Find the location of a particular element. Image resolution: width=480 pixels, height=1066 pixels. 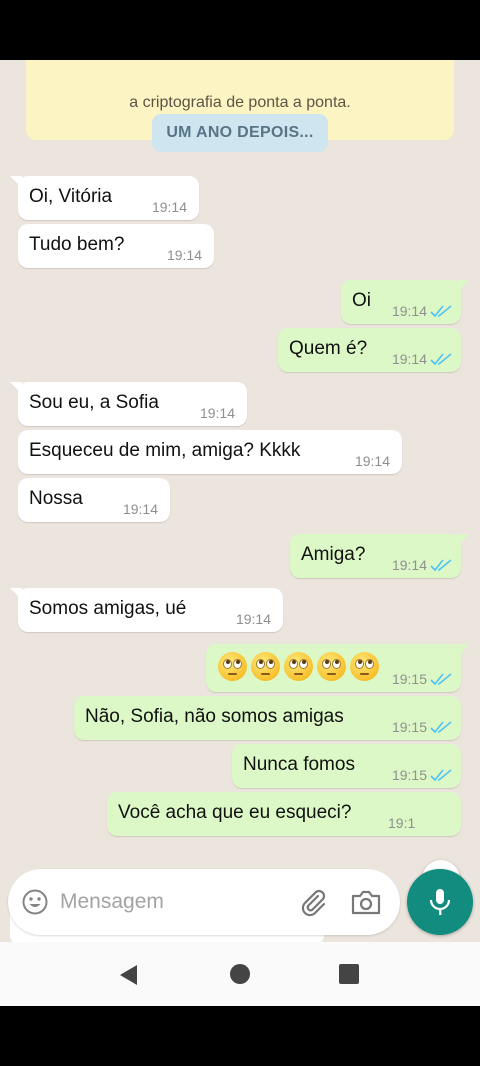

message-outgoing-emoji: 19:15 is located at coordinates (337, 668).